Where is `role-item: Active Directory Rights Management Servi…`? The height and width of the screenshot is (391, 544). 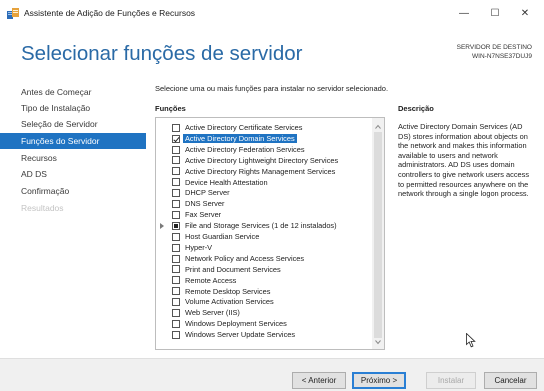 role-item: Active Directory Rights Management Servi… is located at coordinates (264, 172).